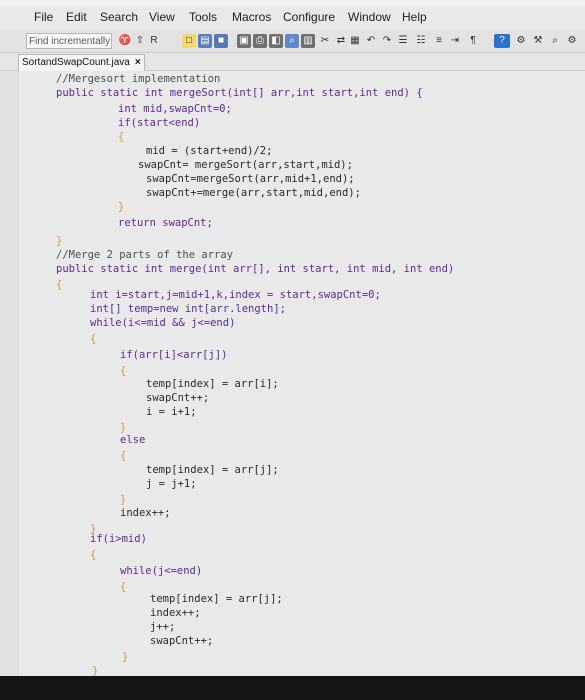 The width and height of the screenshot is (585, 700). What do you see at coordinates (125, 41) in the screenshot?
I see `match-case-icon: ♈` at bounding box center [125, 41].